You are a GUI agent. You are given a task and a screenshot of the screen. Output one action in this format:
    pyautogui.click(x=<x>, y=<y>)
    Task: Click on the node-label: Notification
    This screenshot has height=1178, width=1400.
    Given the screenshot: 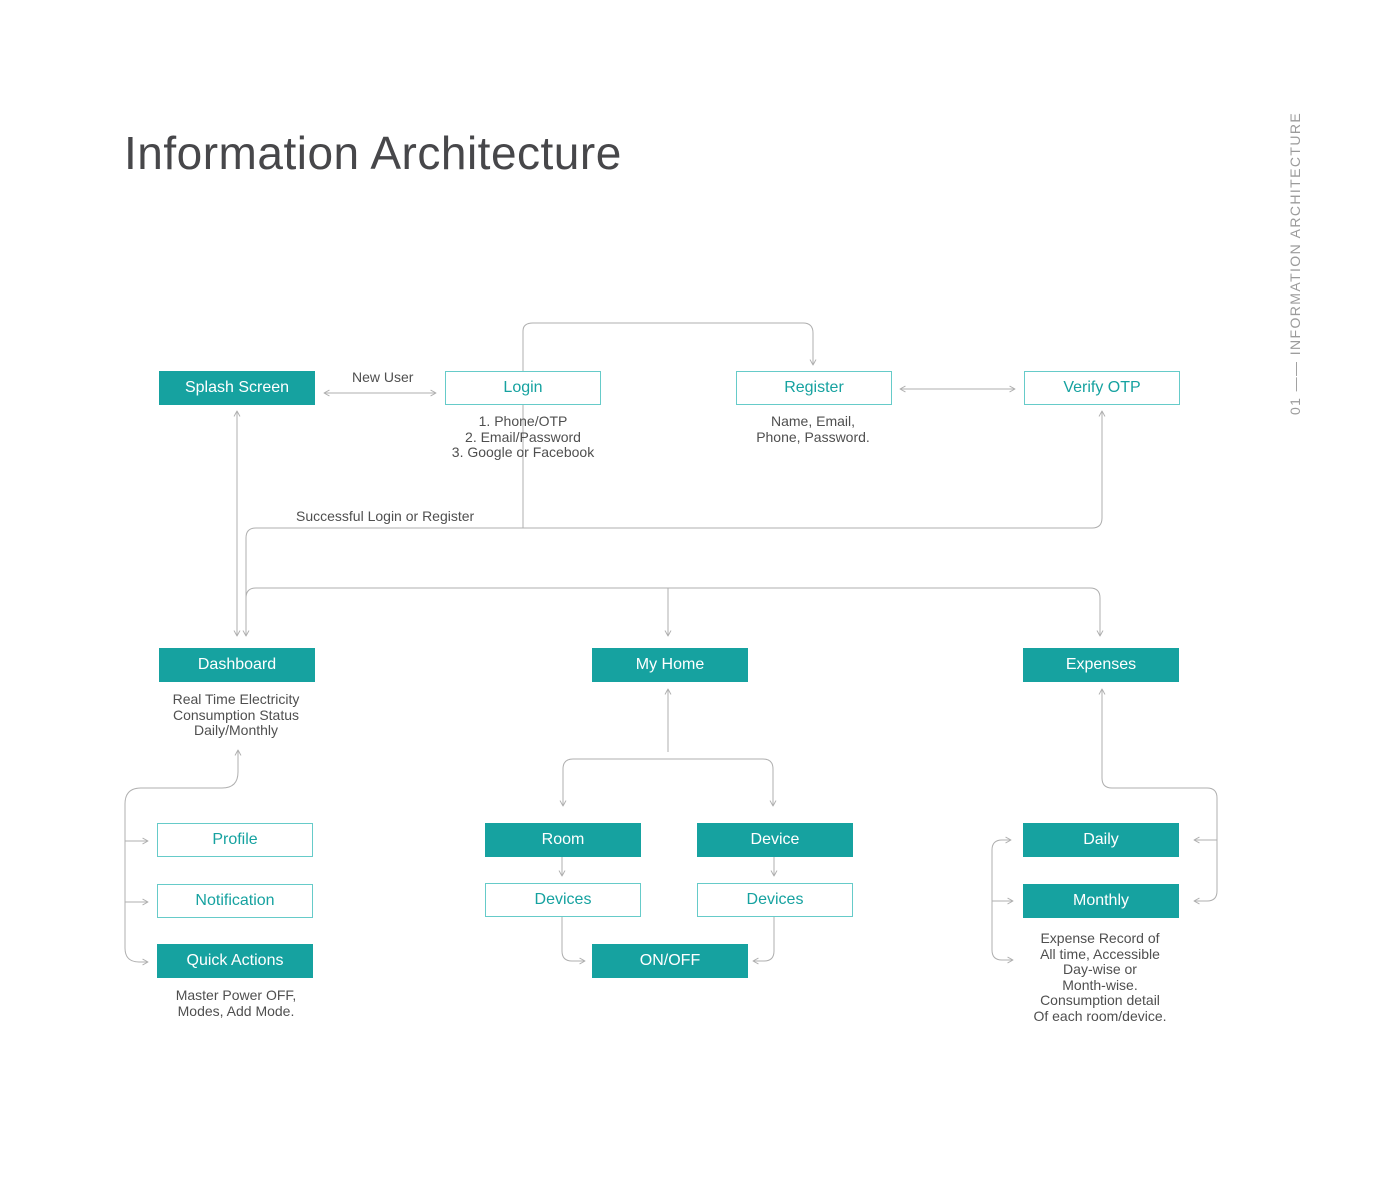 What is the action you would take?
    pyautogui.click(x=235, y=900)
    